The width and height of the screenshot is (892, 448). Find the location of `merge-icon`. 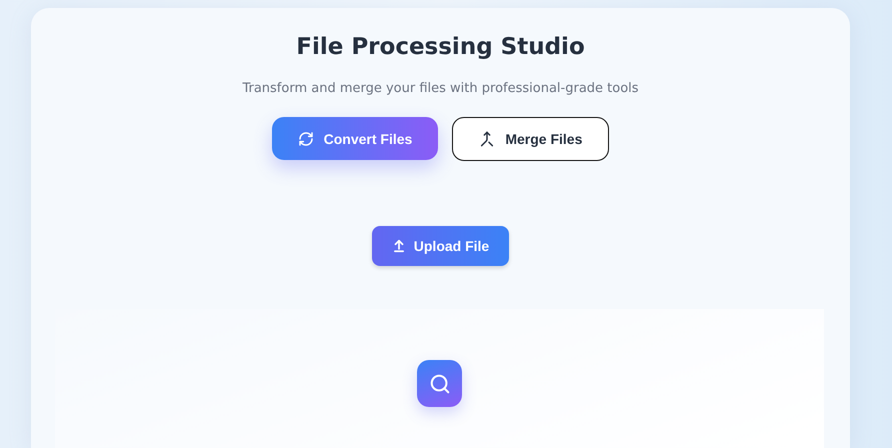

merge-icon is located at coordinates (487, 139).